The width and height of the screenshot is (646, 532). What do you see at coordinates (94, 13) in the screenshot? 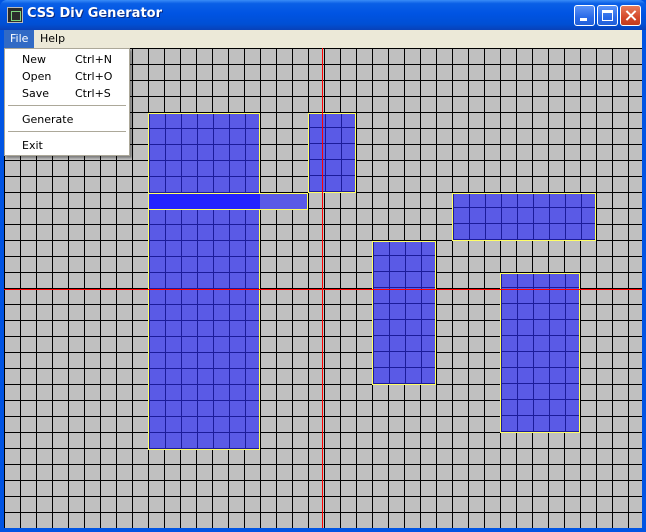
I see `window-title: CSS Div Generator` at bounding box center [94, 13].